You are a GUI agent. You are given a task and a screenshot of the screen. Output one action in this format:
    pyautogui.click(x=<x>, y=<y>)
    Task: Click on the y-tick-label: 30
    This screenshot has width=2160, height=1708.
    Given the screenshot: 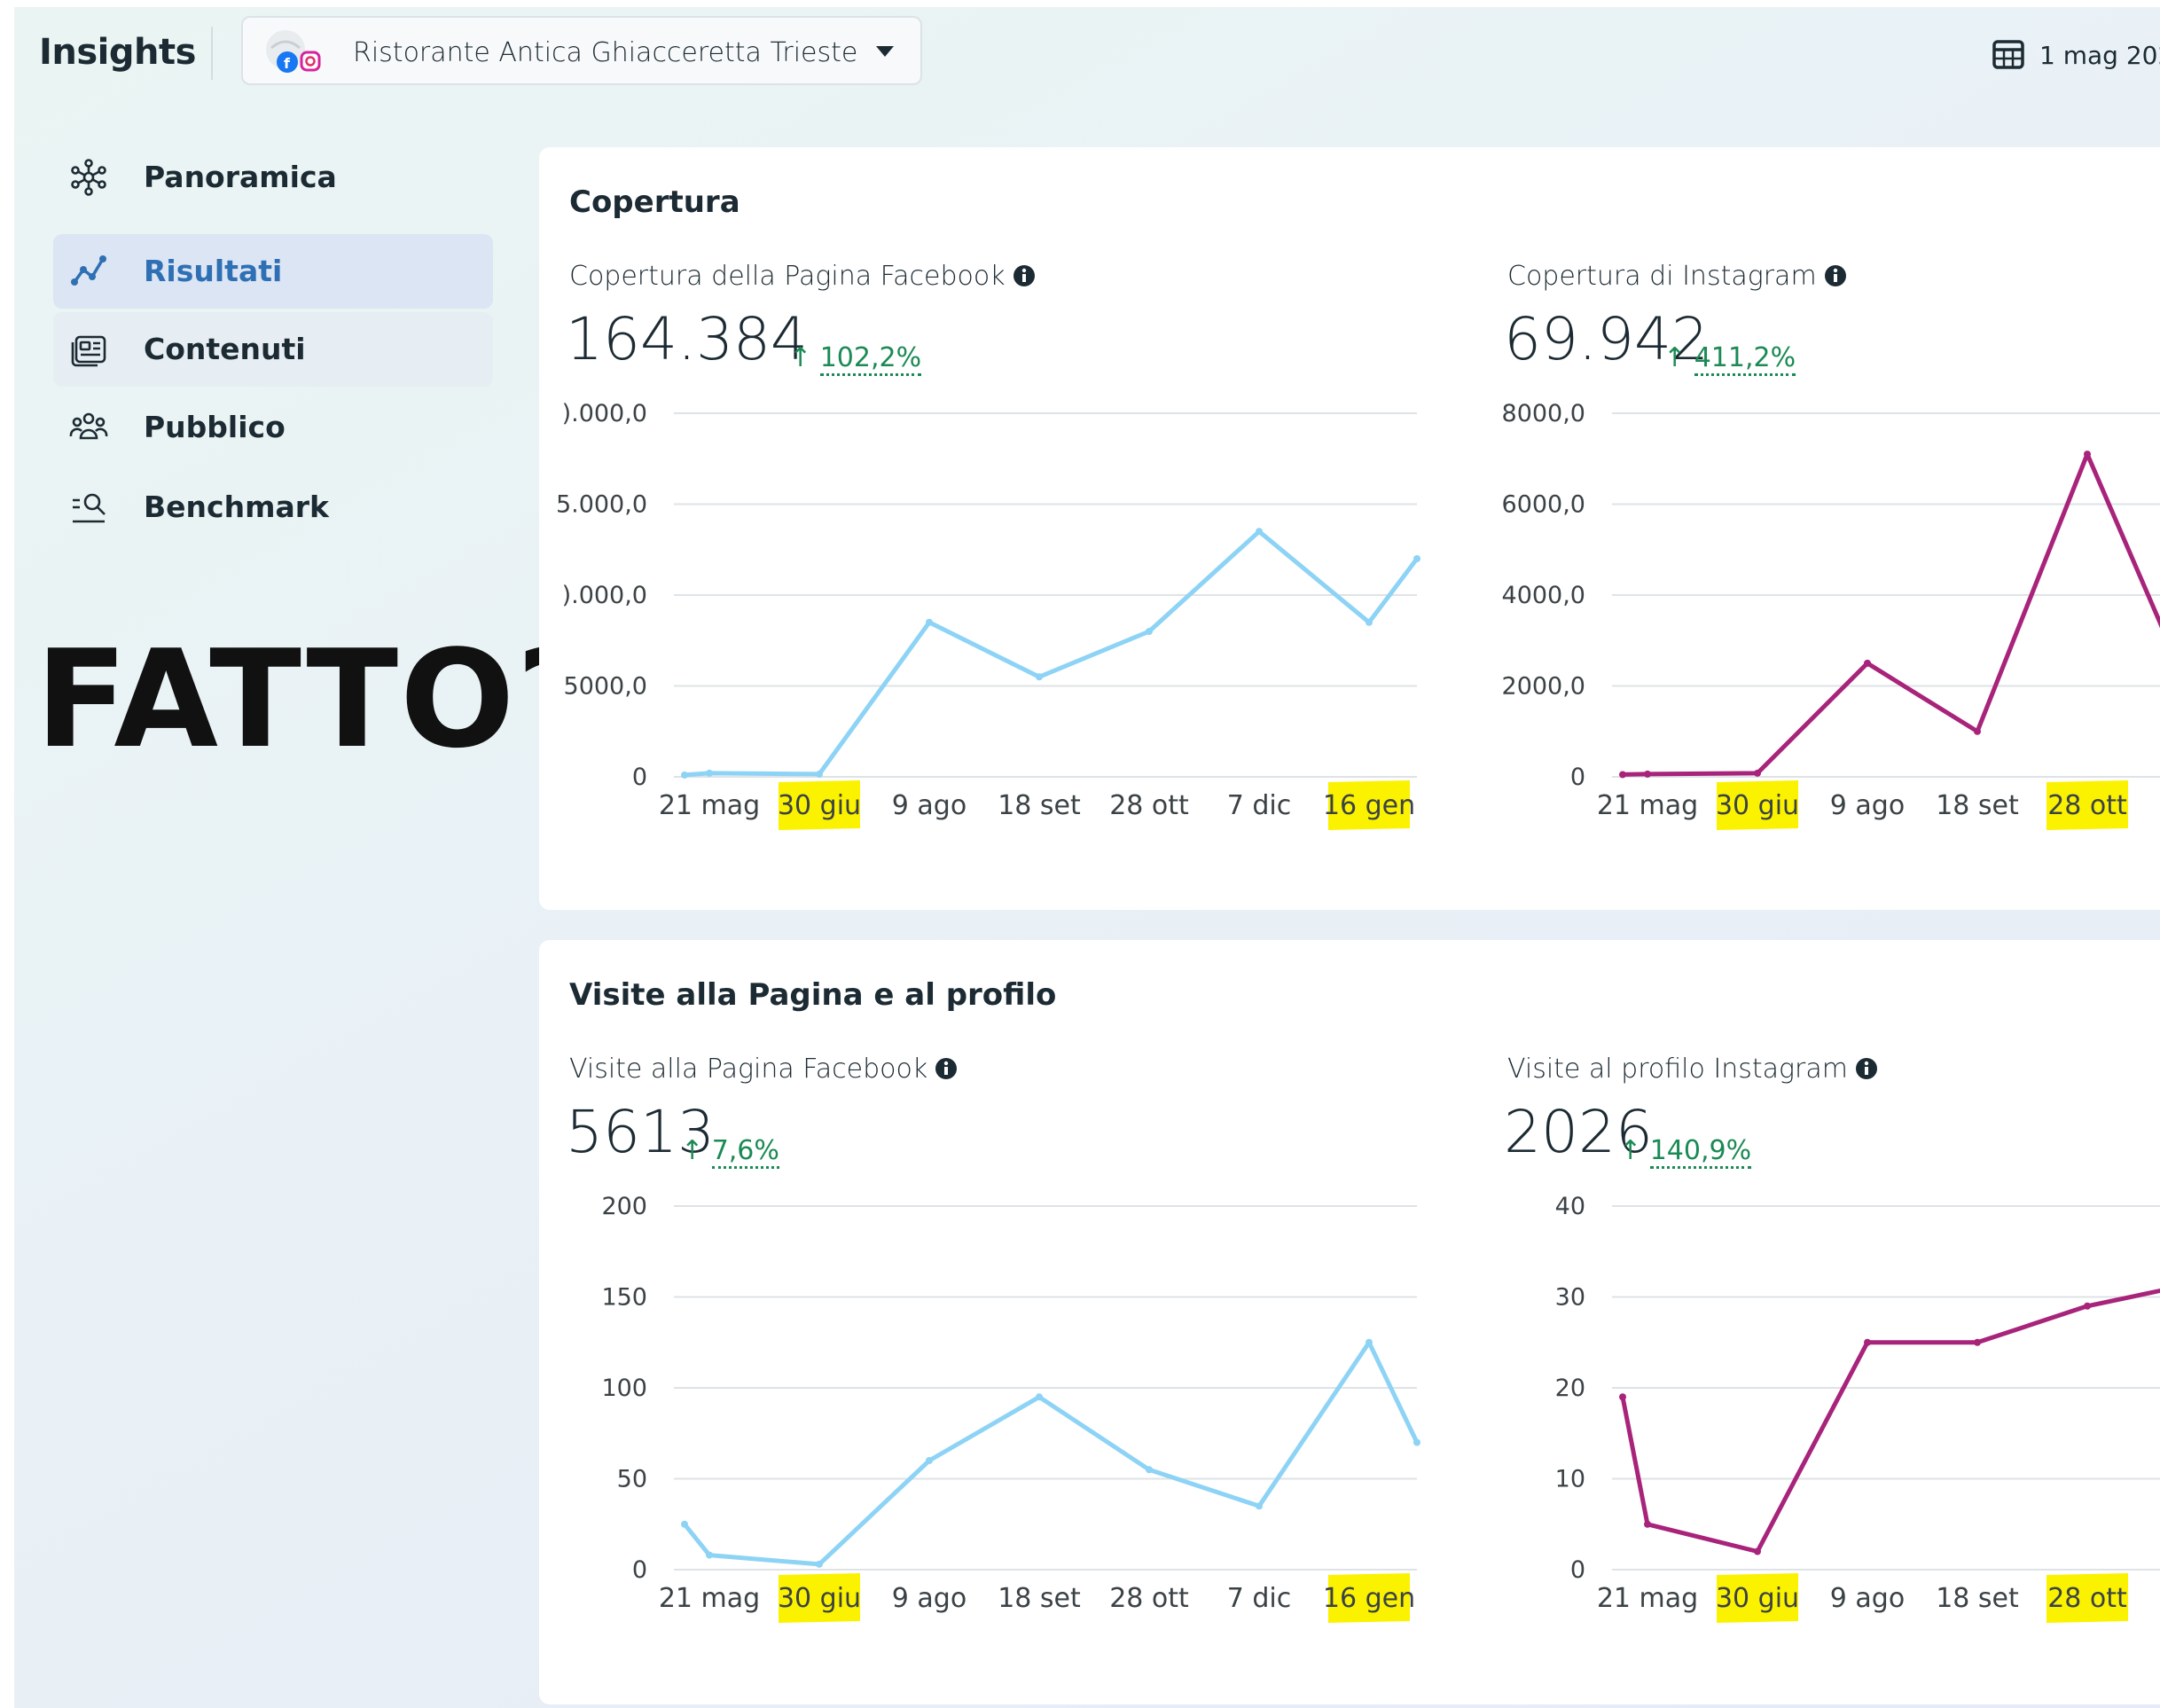 What is the action you would take?
    pyautogui.click(x=1570, y=1298)
    